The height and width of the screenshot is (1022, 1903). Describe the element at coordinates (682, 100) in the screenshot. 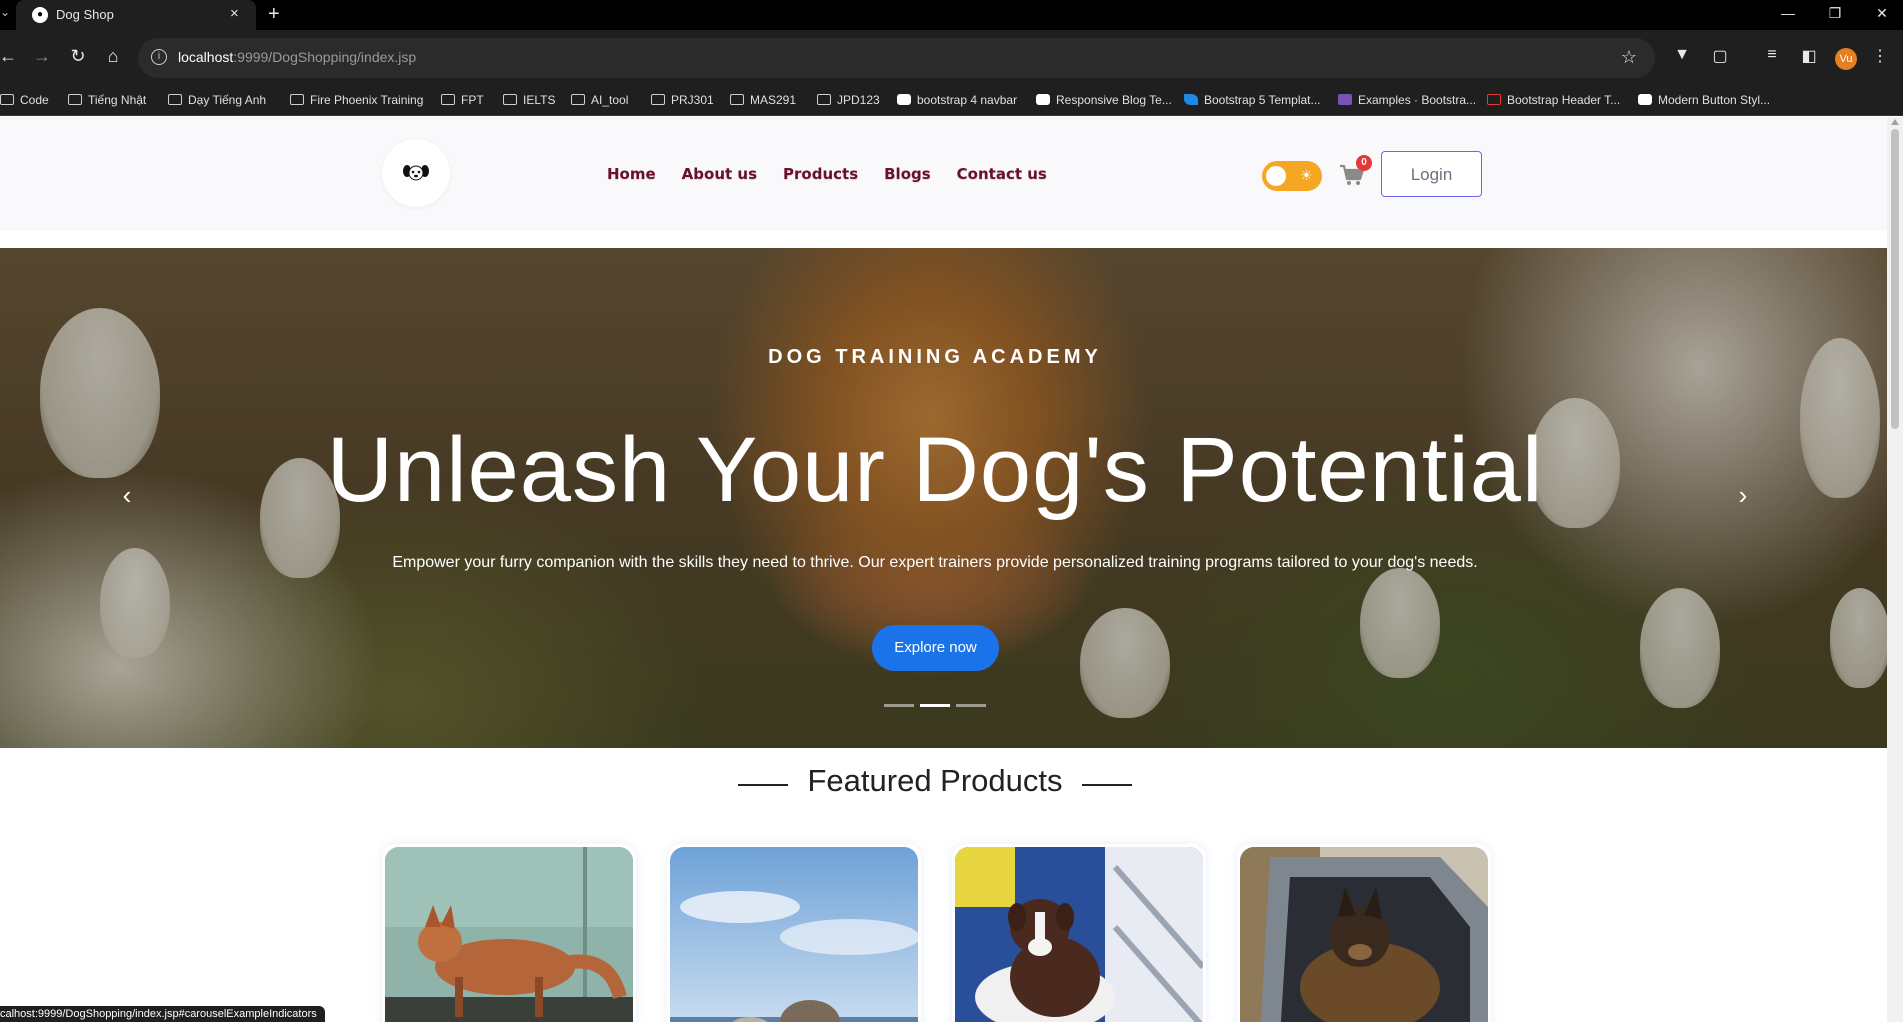

I see `bookmark-prj301: PRJ301` at that location.